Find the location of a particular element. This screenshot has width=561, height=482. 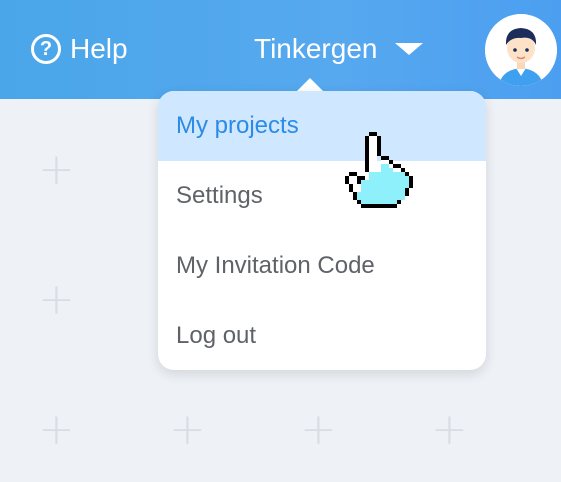

hand-pointer-cursor-icon is located at coordinates (379, 170).